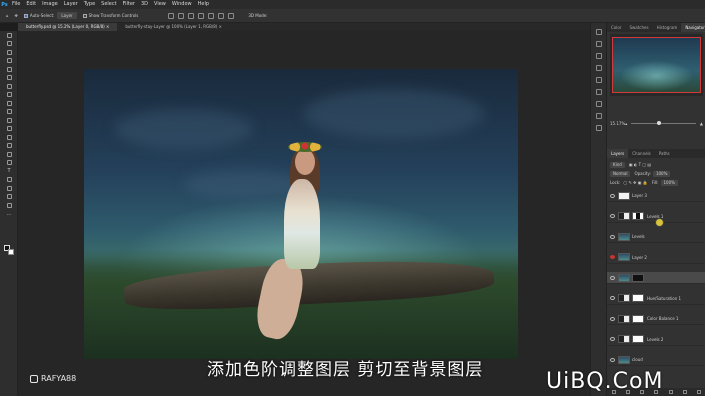  I want to click on menu-file: File, so click(16, 4).